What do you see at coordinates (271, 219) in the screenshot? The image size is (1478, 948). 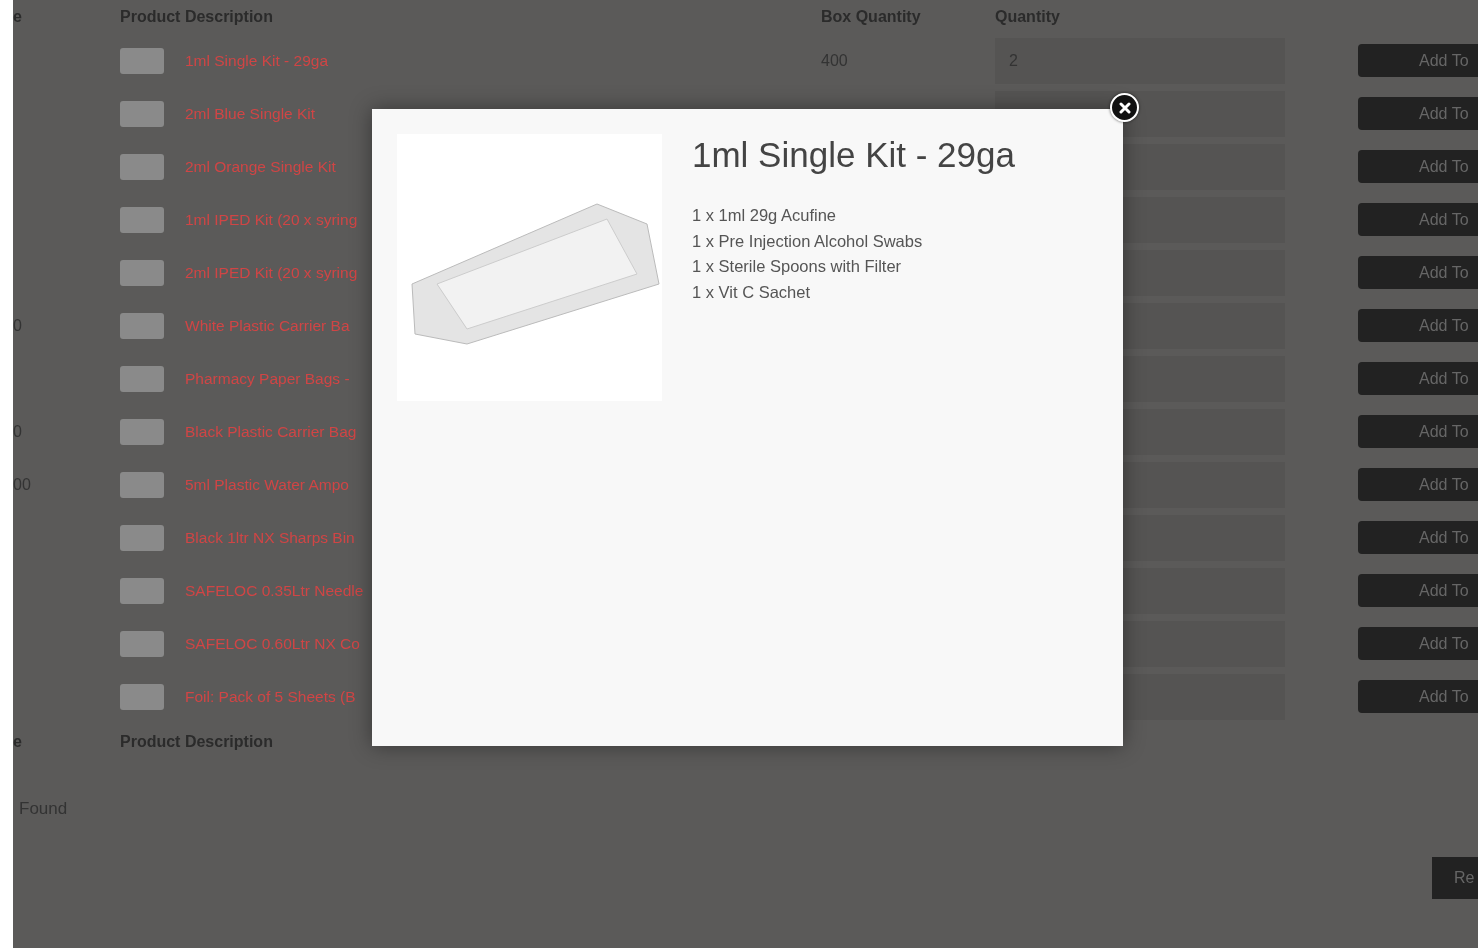 I see `product-link: 1ml IPED Kit (20 x syring` at bounding box center [271, 219].